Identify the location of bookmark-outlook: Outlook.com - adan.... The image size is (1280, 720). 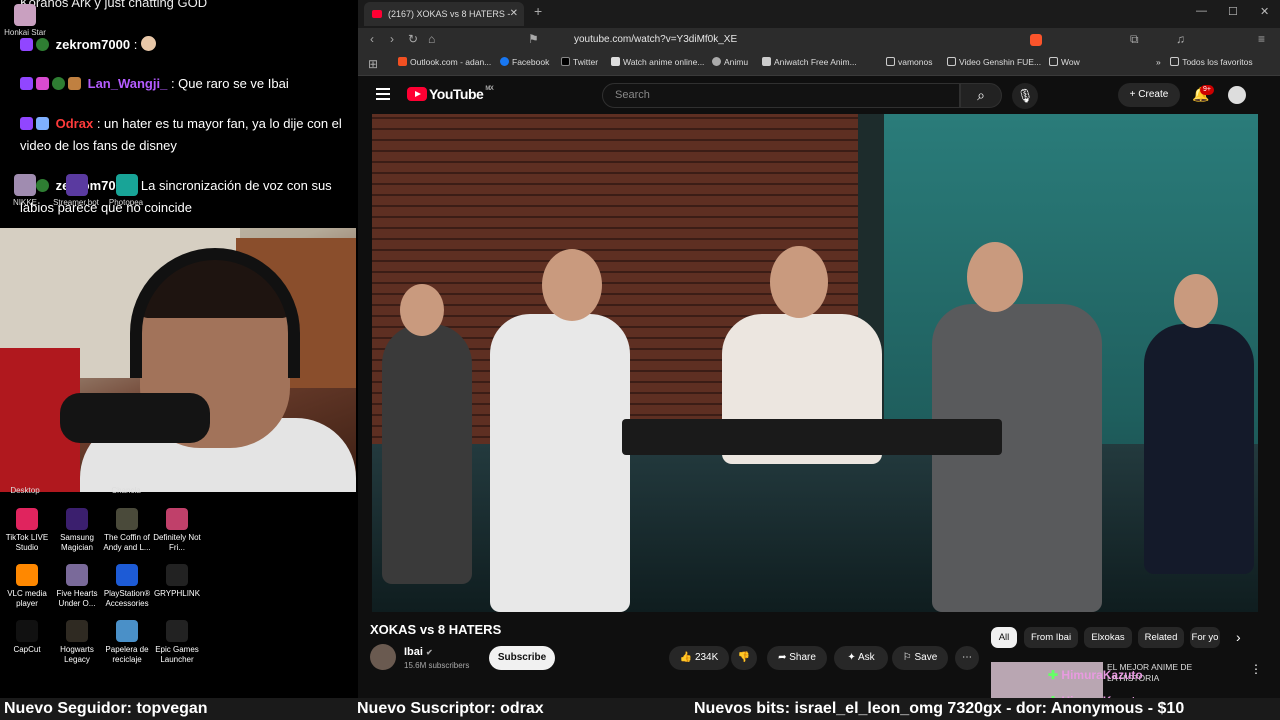
(444, 62).